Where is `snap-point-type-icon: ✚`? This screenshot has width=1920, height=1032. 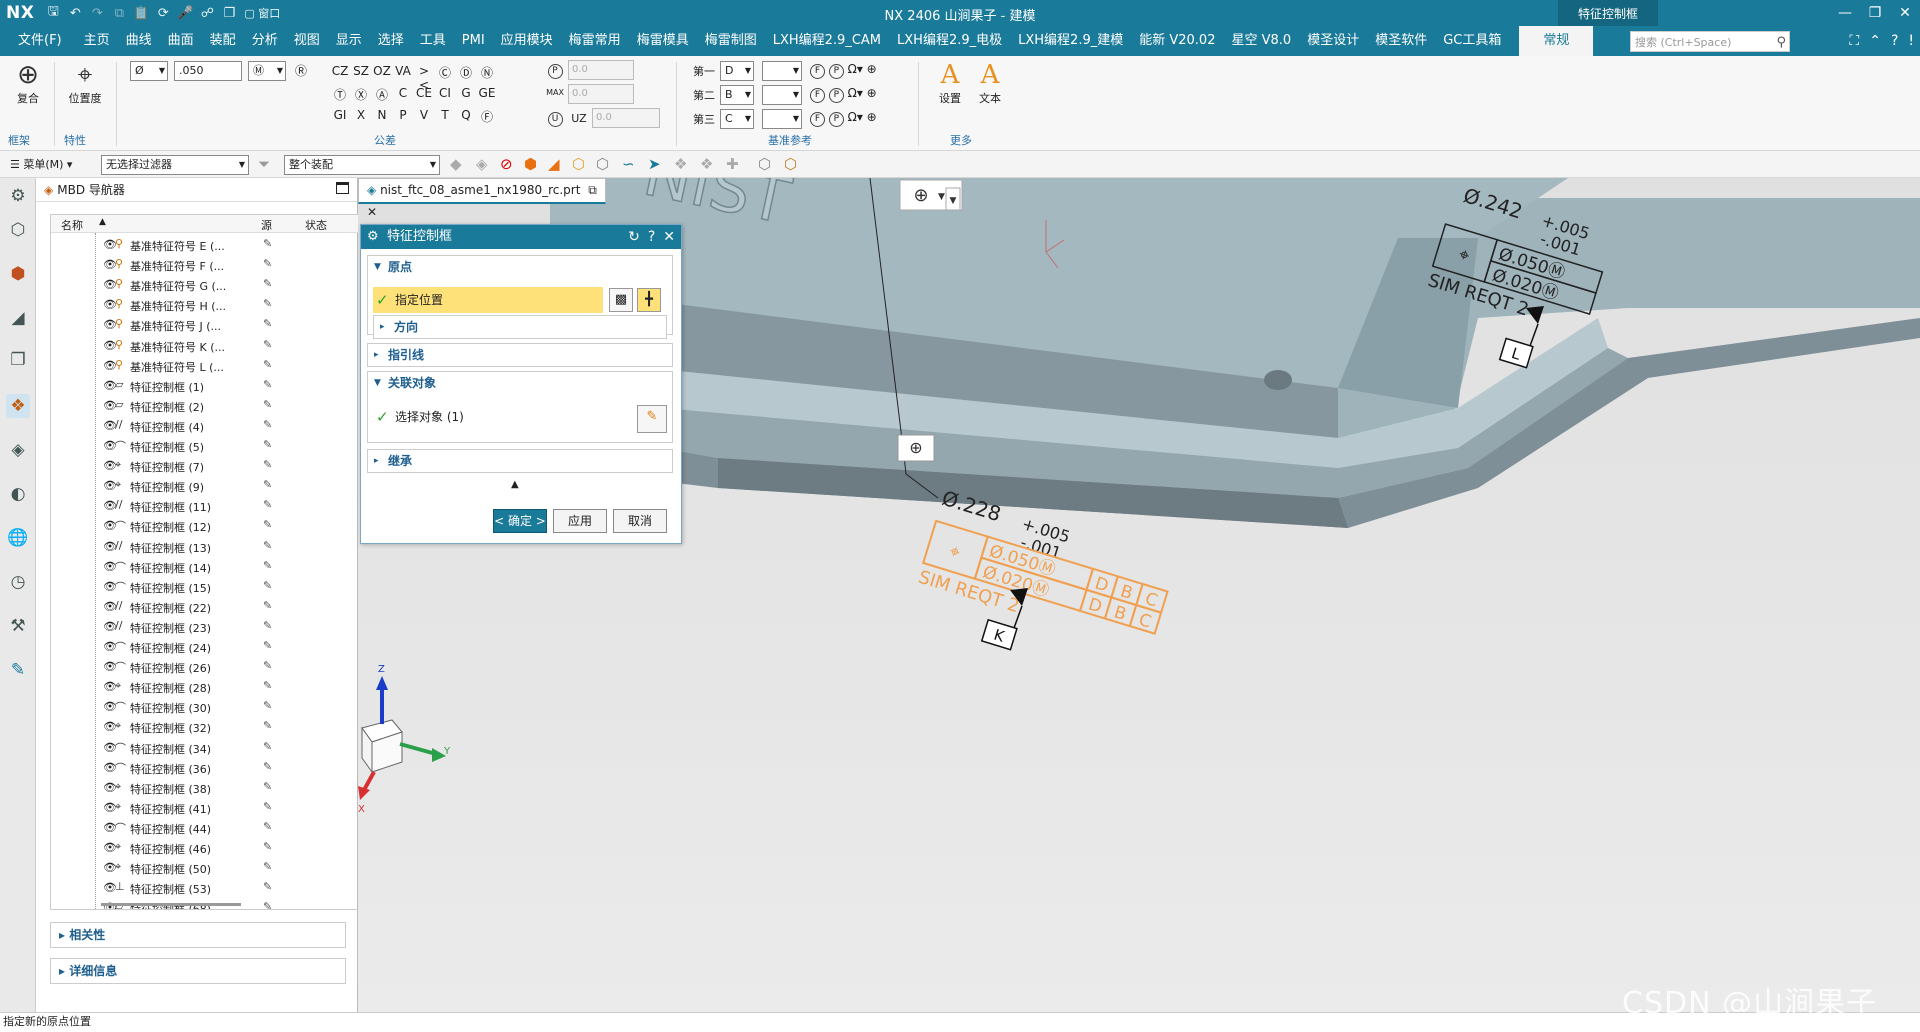
snap-point-type-icon: ✚ is located at coordinates (732, 164).